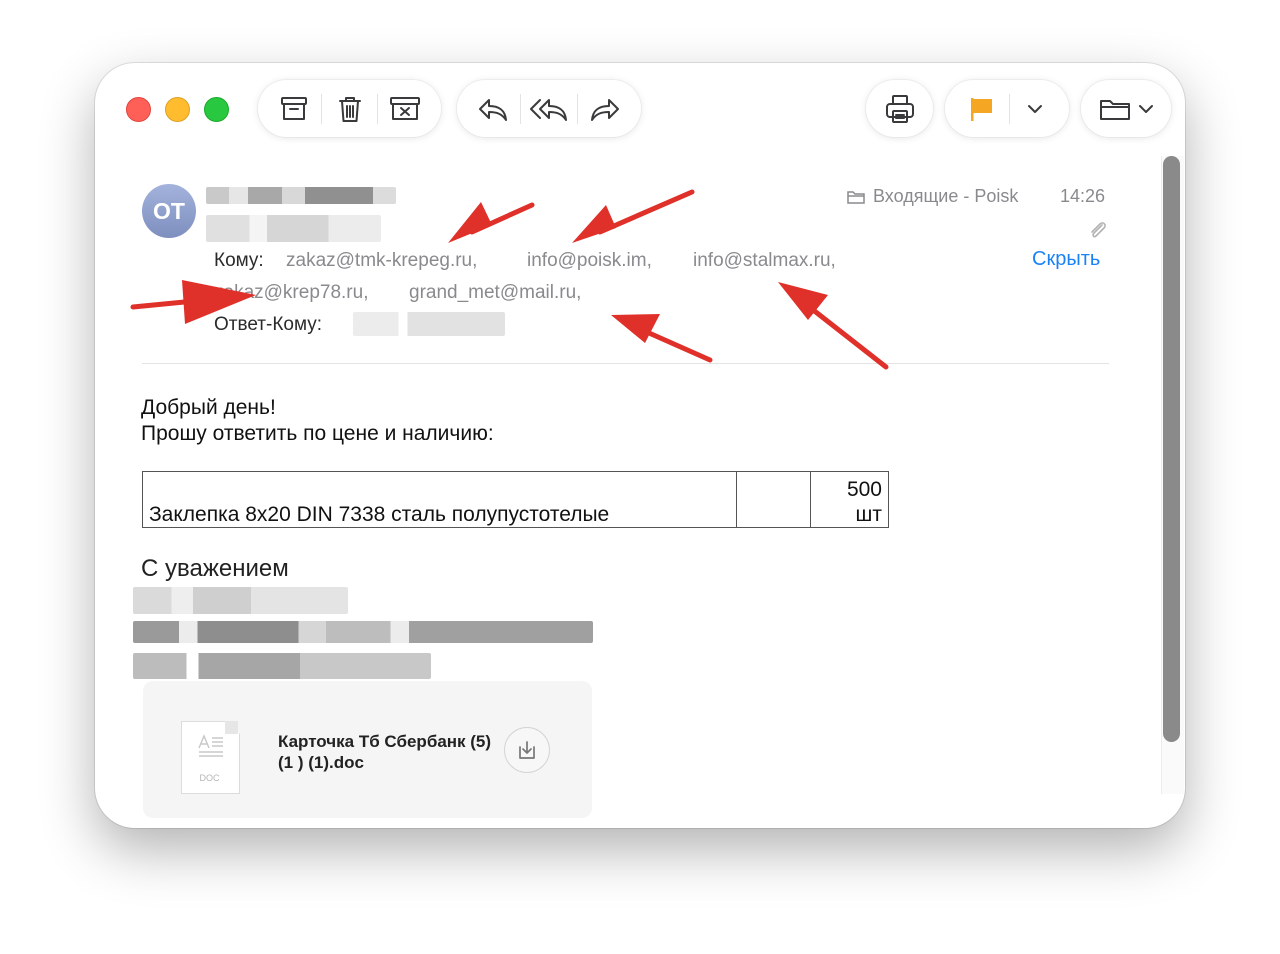 The width and height of the screenshot is (1280, 954). Describe the element at coordinates (169, 211) in the screenshot. I see `sender-avatar: OT` at that location.